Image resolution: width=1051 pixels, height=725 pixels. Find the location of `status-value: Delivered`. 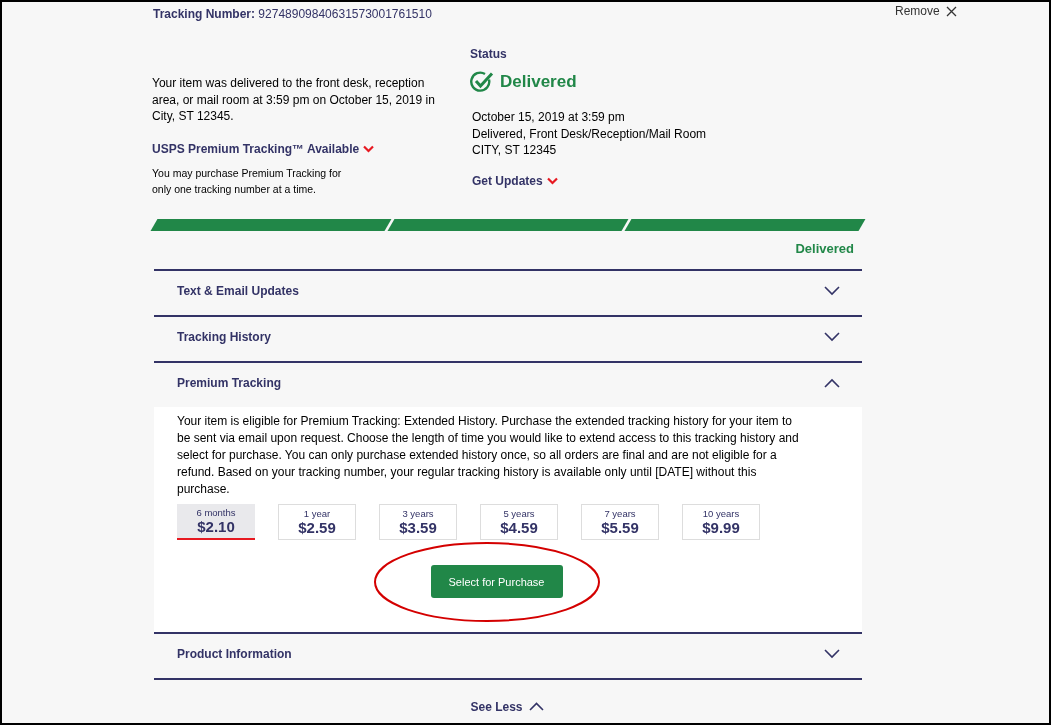

status-value: Delivered is located at coordinates (538, 82).